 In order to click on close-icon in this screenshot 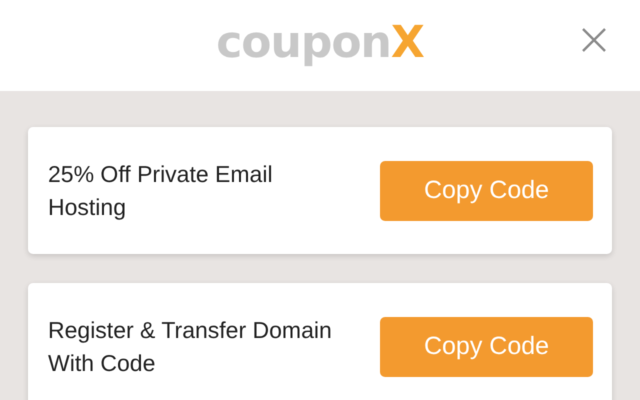, I will do `click(594, 40)`.